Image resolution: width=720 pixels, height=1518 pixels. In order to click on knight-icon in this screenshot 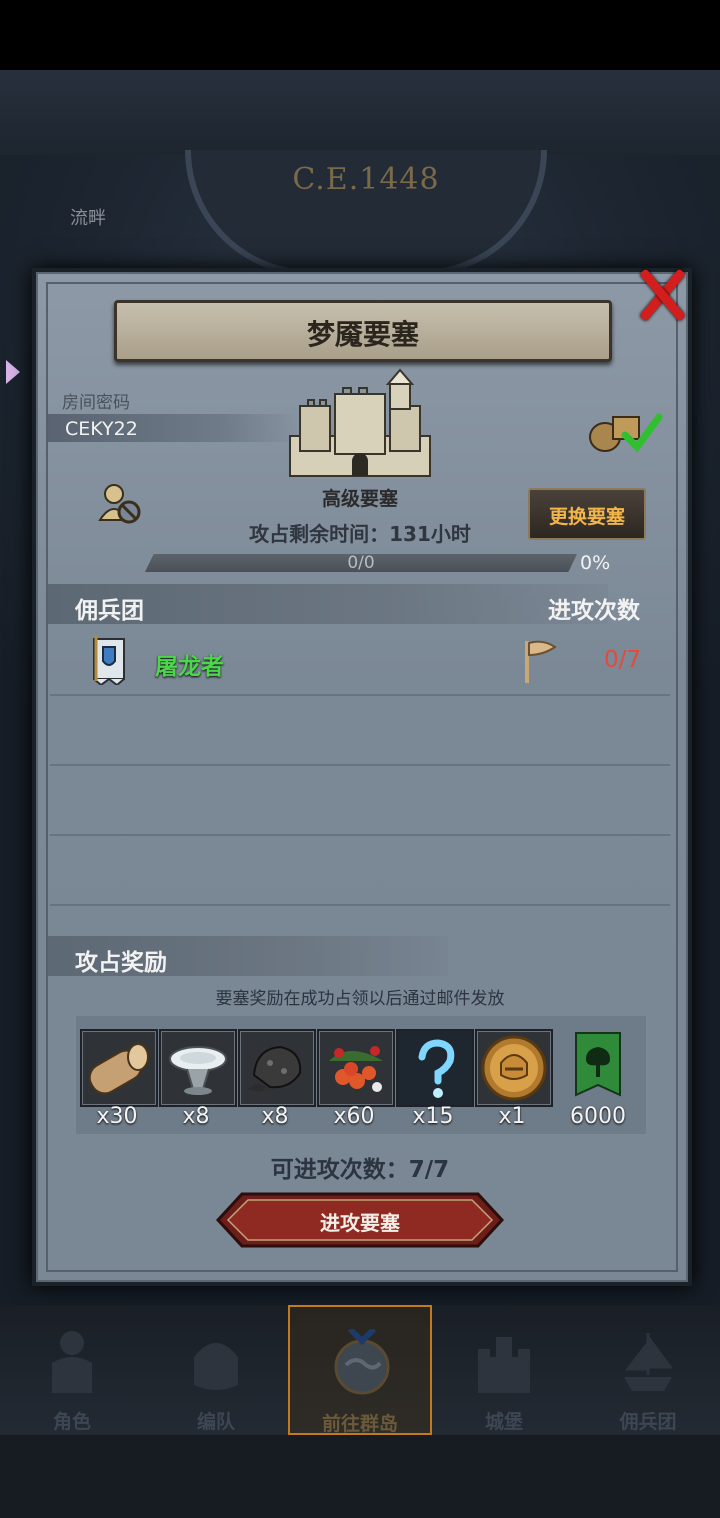, I will do `click(72, 1362)`.